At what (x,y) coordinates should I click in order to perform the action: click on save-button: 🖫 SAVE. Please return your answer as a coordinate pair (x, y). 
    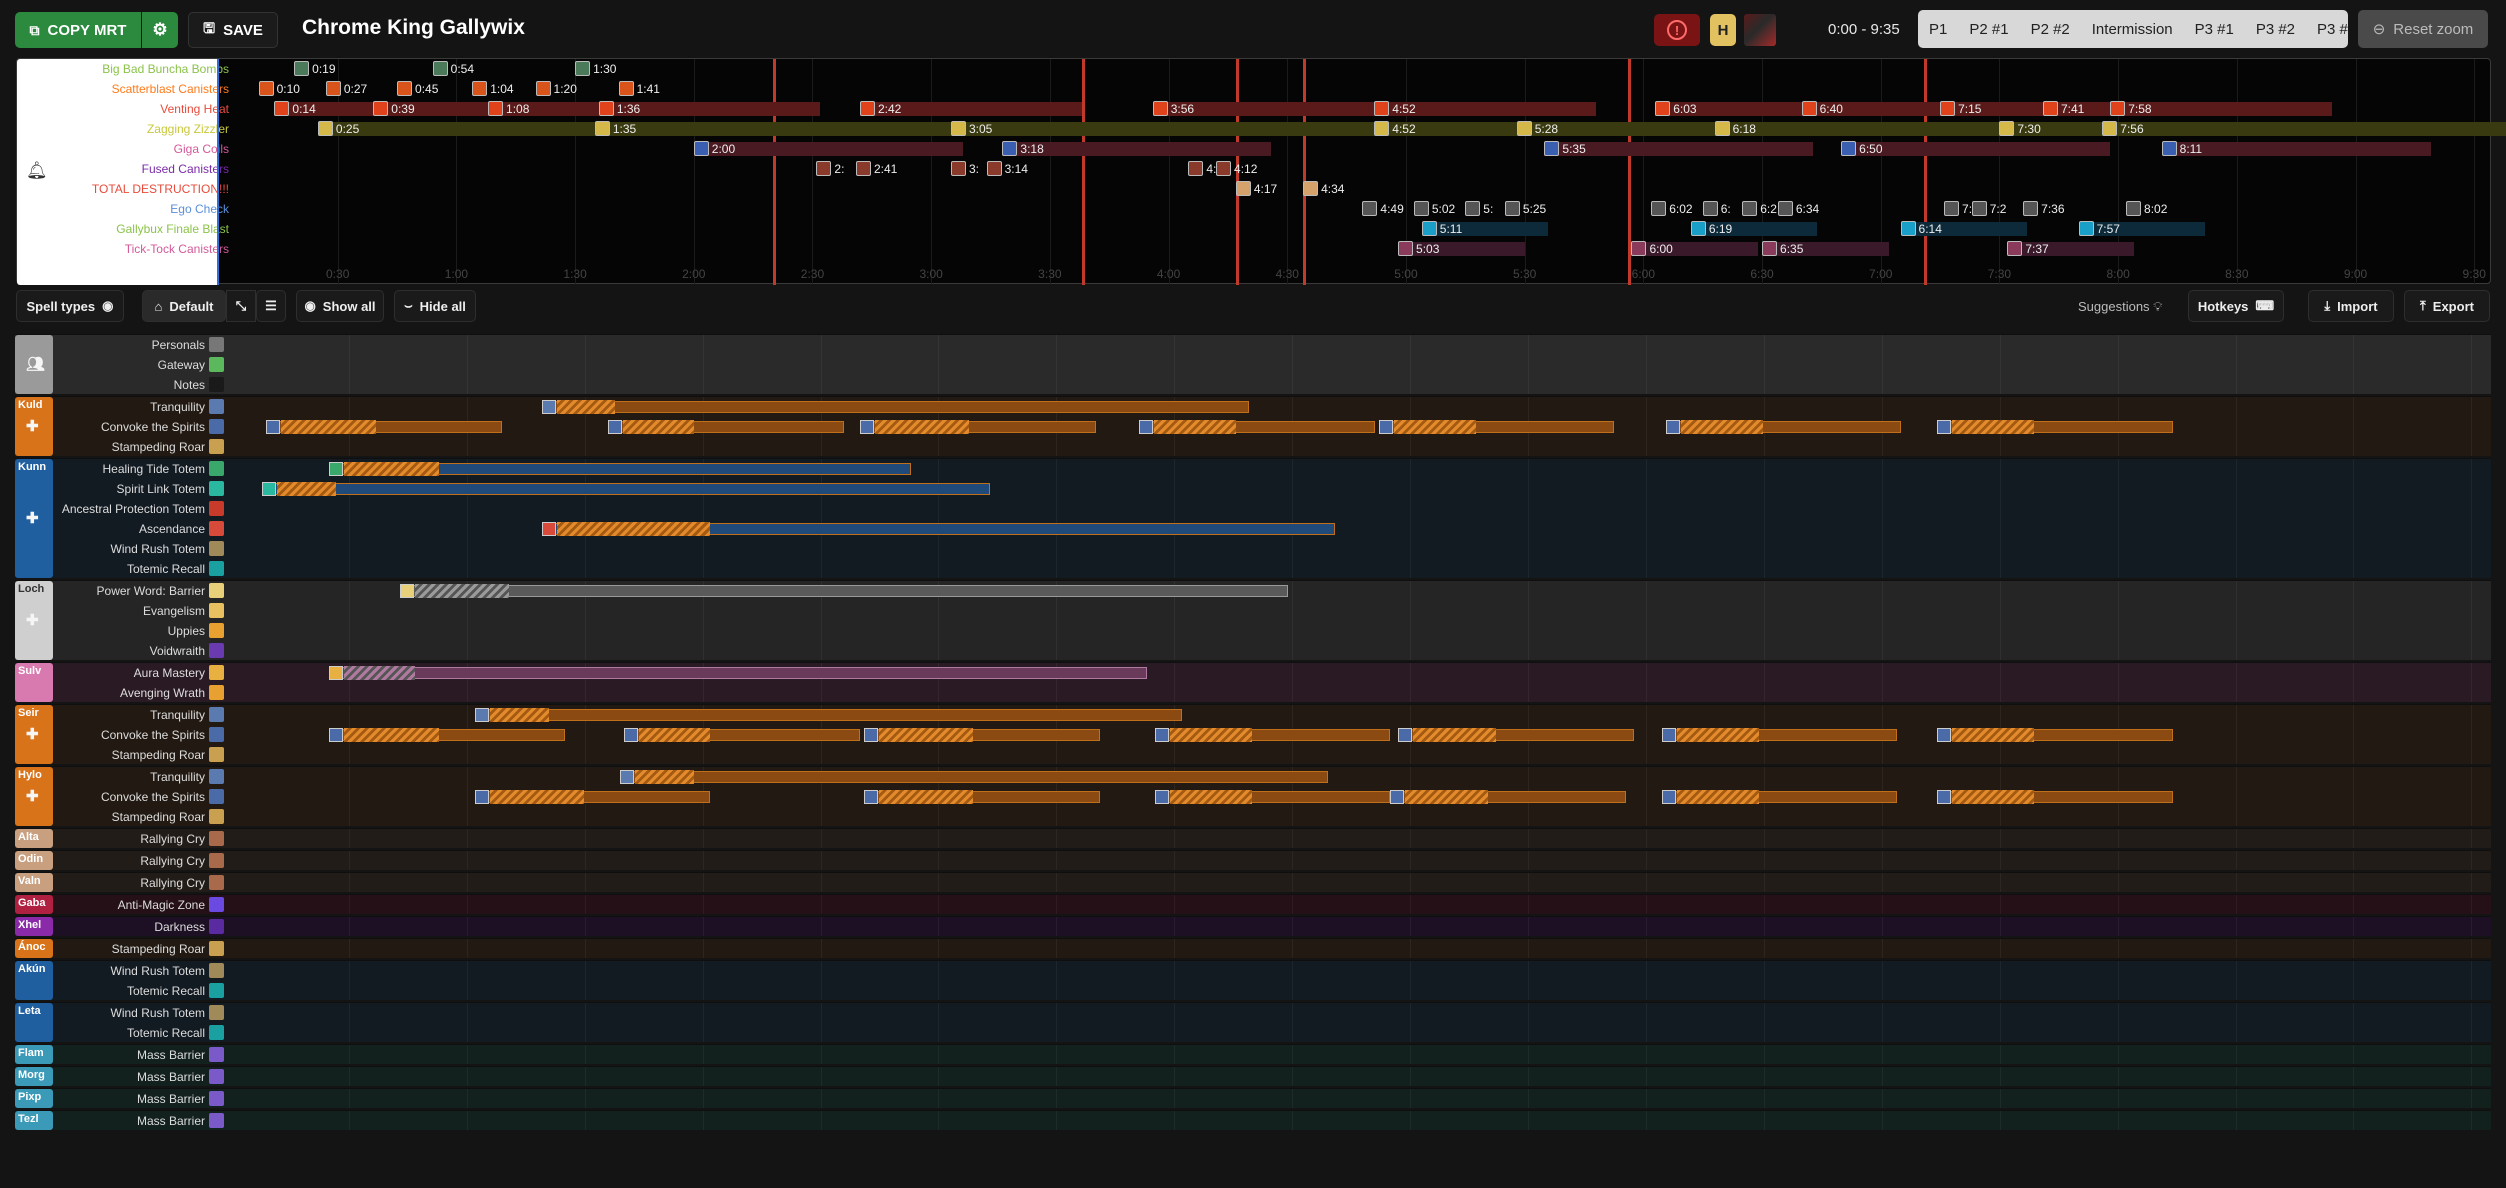
    Looking at the image, I should click on (233, 30).